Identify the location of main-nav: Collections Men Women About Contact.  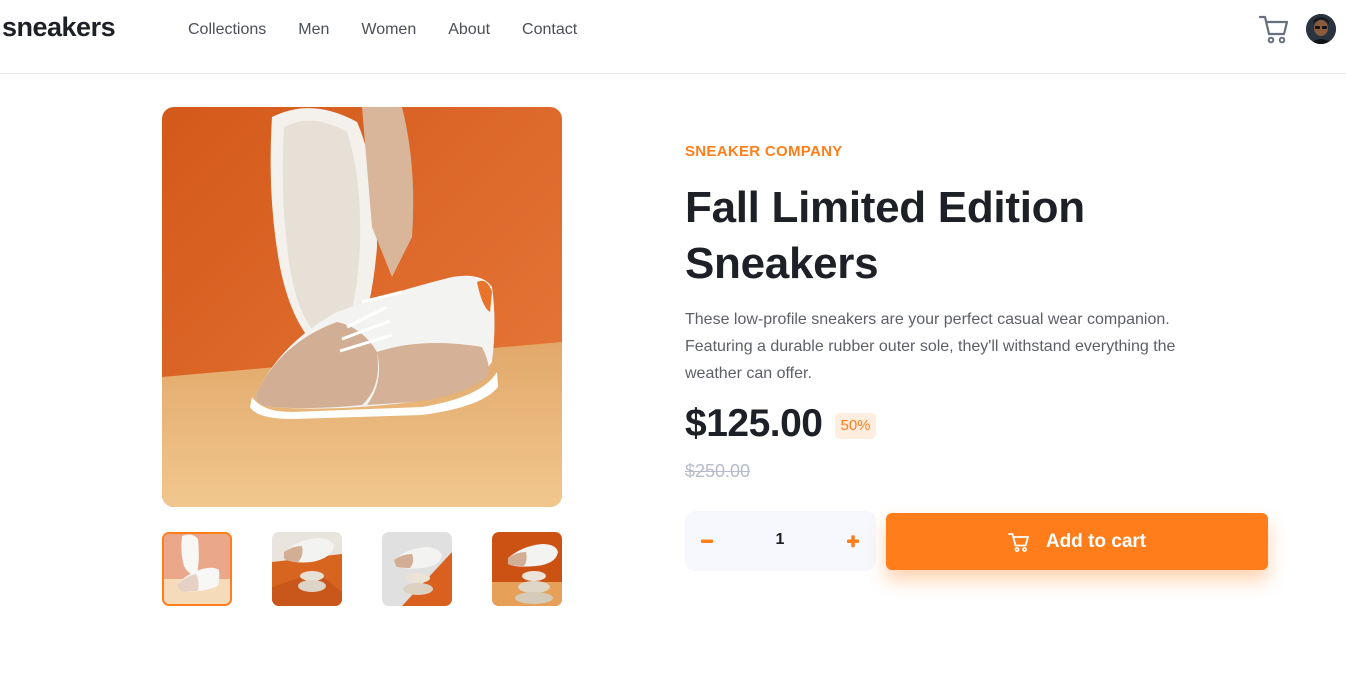
(382, 30).